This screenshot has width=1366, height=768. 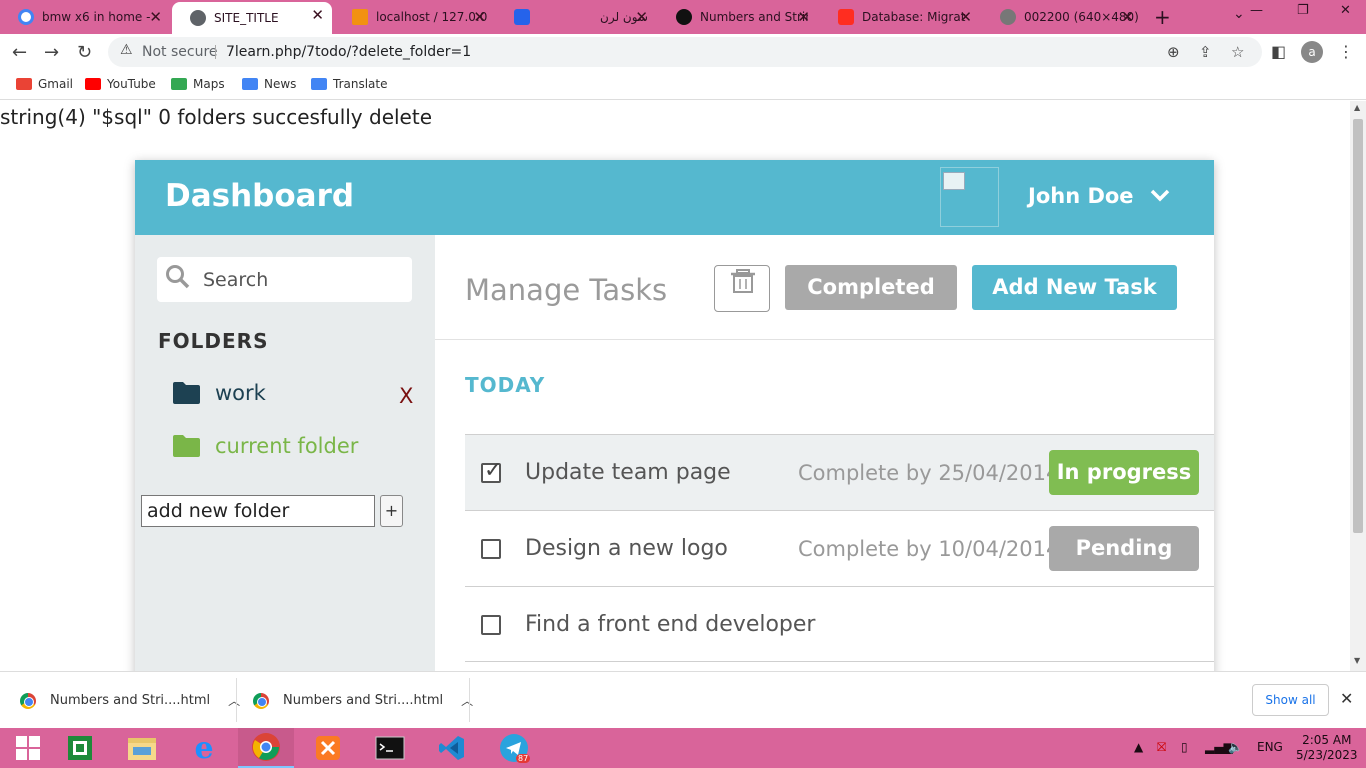 I want to click on page-scrollbar: ▲ ▼, so click(x=1358, y=386).